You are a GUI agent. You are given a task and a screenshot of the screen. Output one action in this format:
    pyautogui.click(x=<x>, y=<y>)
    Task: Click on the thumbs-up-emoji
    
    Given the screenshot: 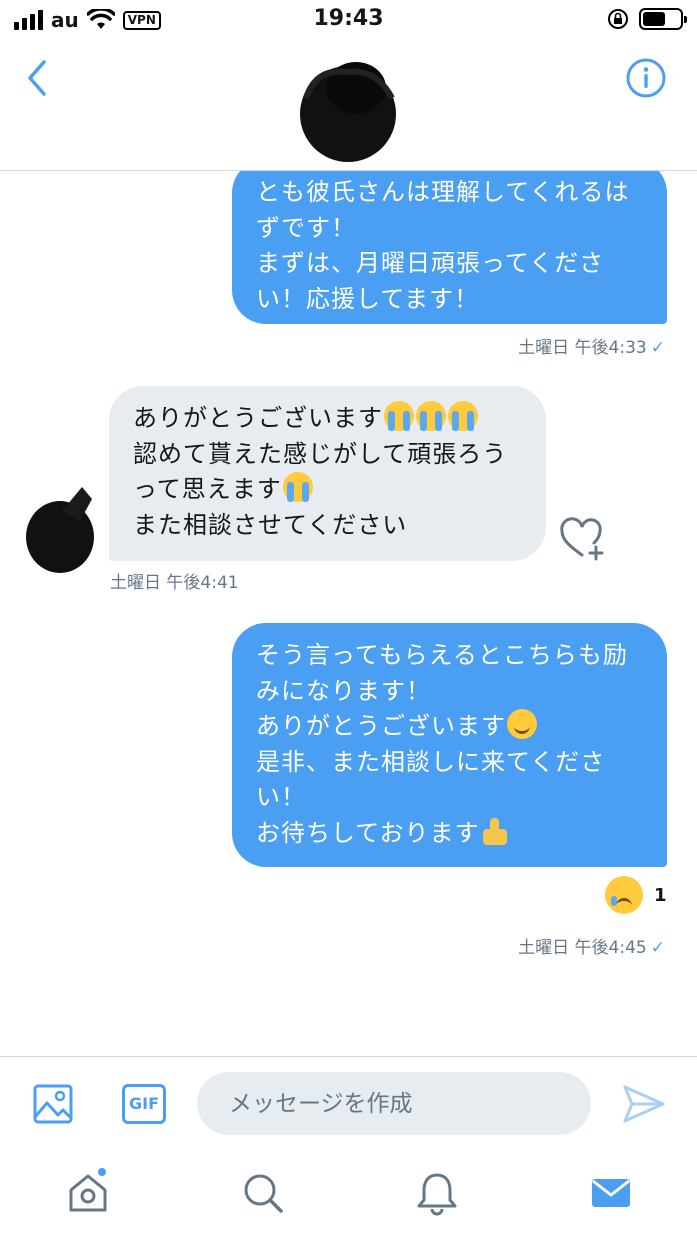 What is the action you would take?
    pyautogui.click(x=496, y=831)
    